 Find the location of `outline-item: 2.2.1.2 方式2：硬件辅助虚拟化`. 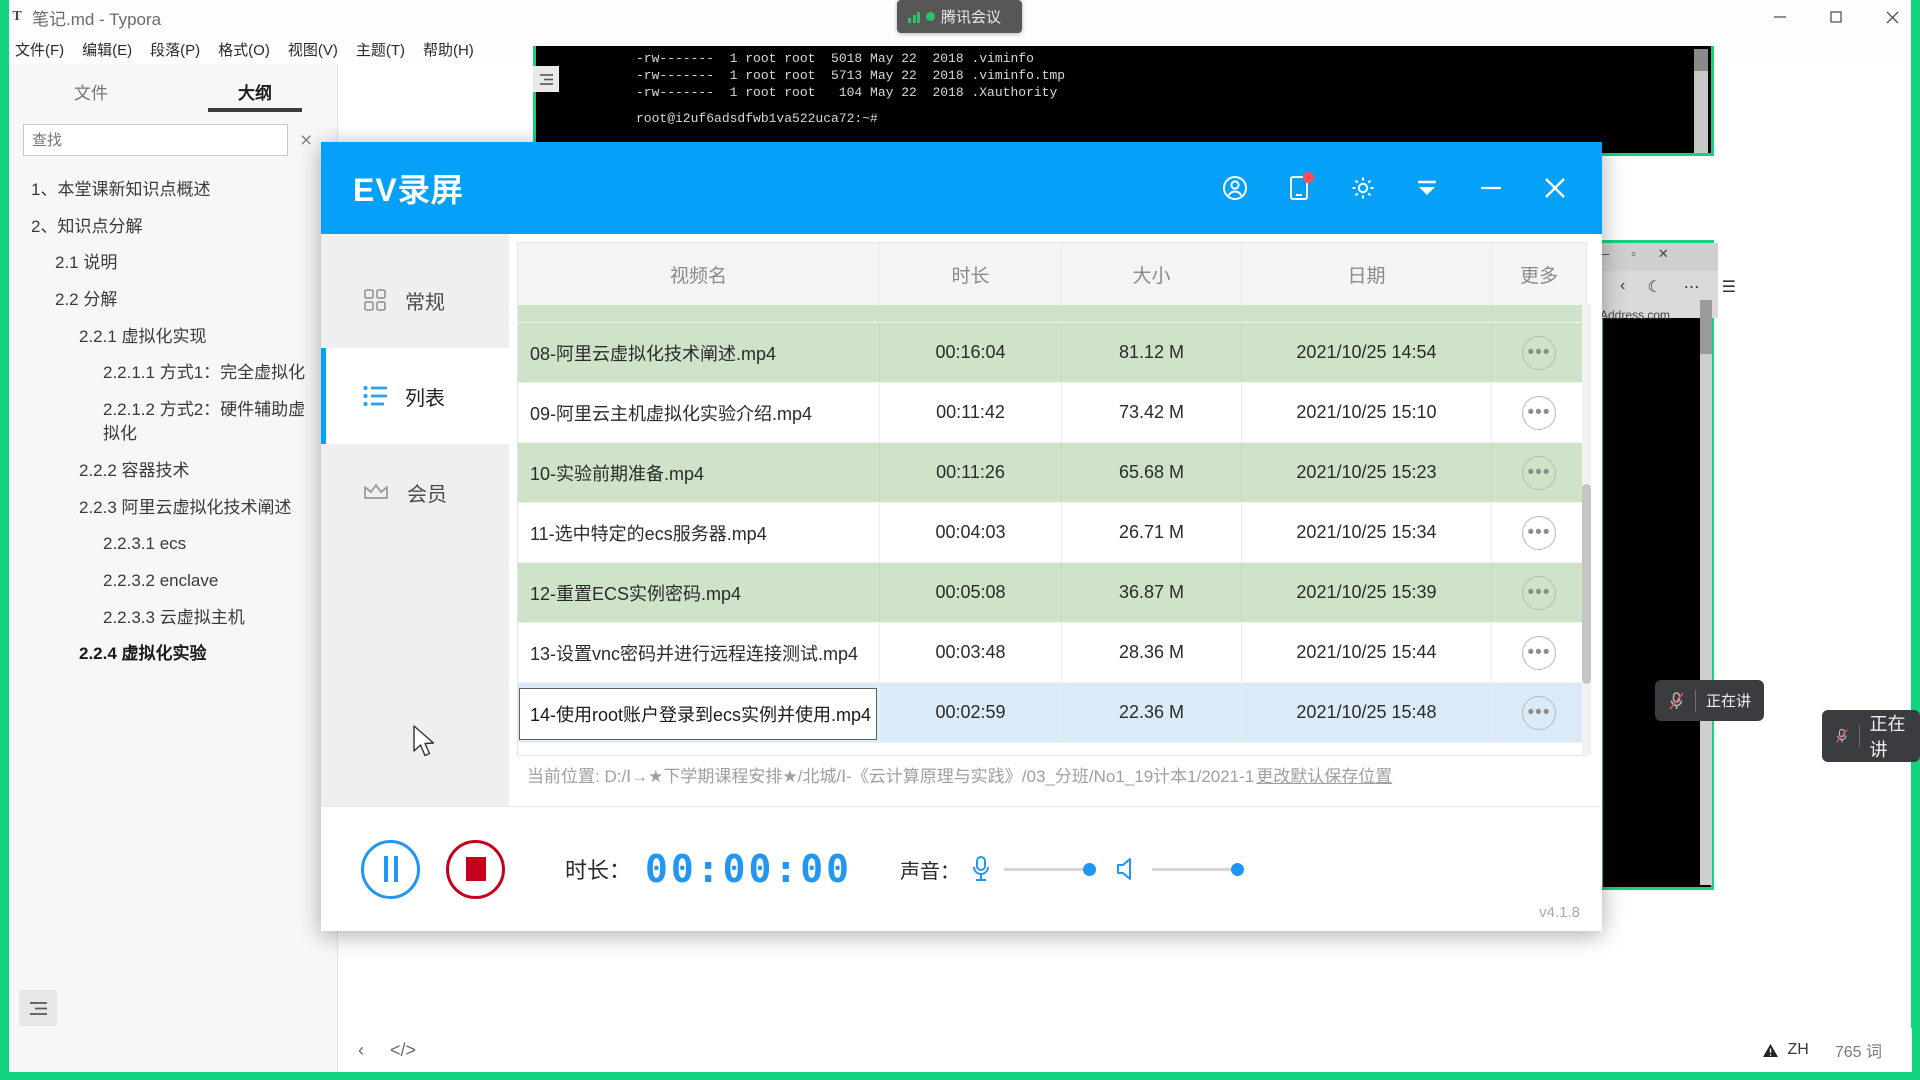

outline-item: 2.2.1.2 方式2：硬件辅助虚拟化 is located at coordinates (208, 422).